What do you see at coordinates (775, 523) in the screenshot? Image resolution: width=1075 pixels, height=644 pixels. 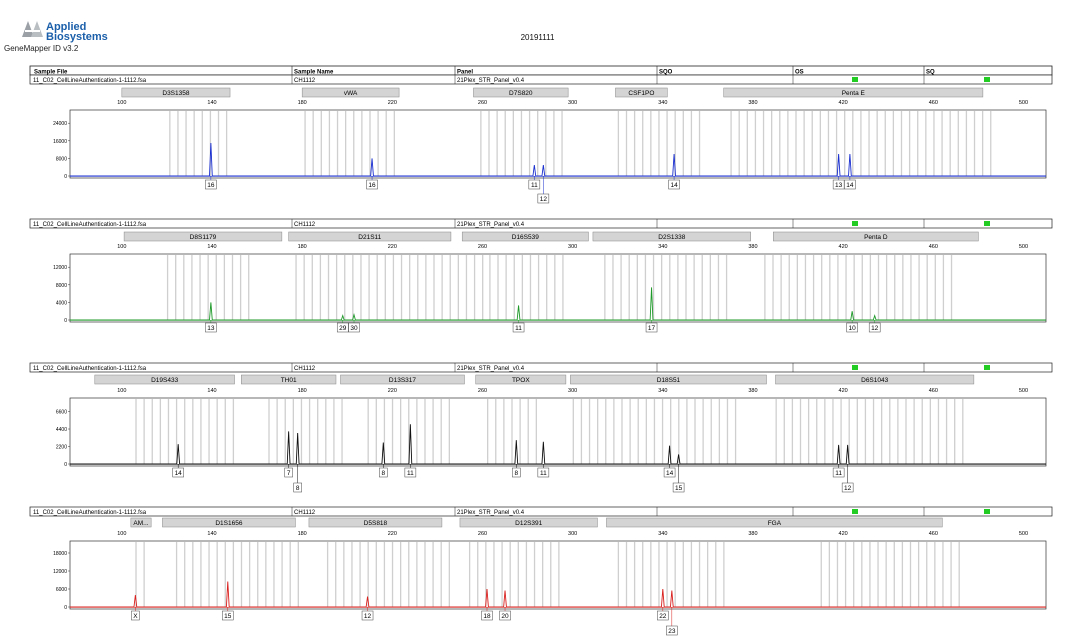 I see `marker-name: FGA` at bounding box center [775, 523].